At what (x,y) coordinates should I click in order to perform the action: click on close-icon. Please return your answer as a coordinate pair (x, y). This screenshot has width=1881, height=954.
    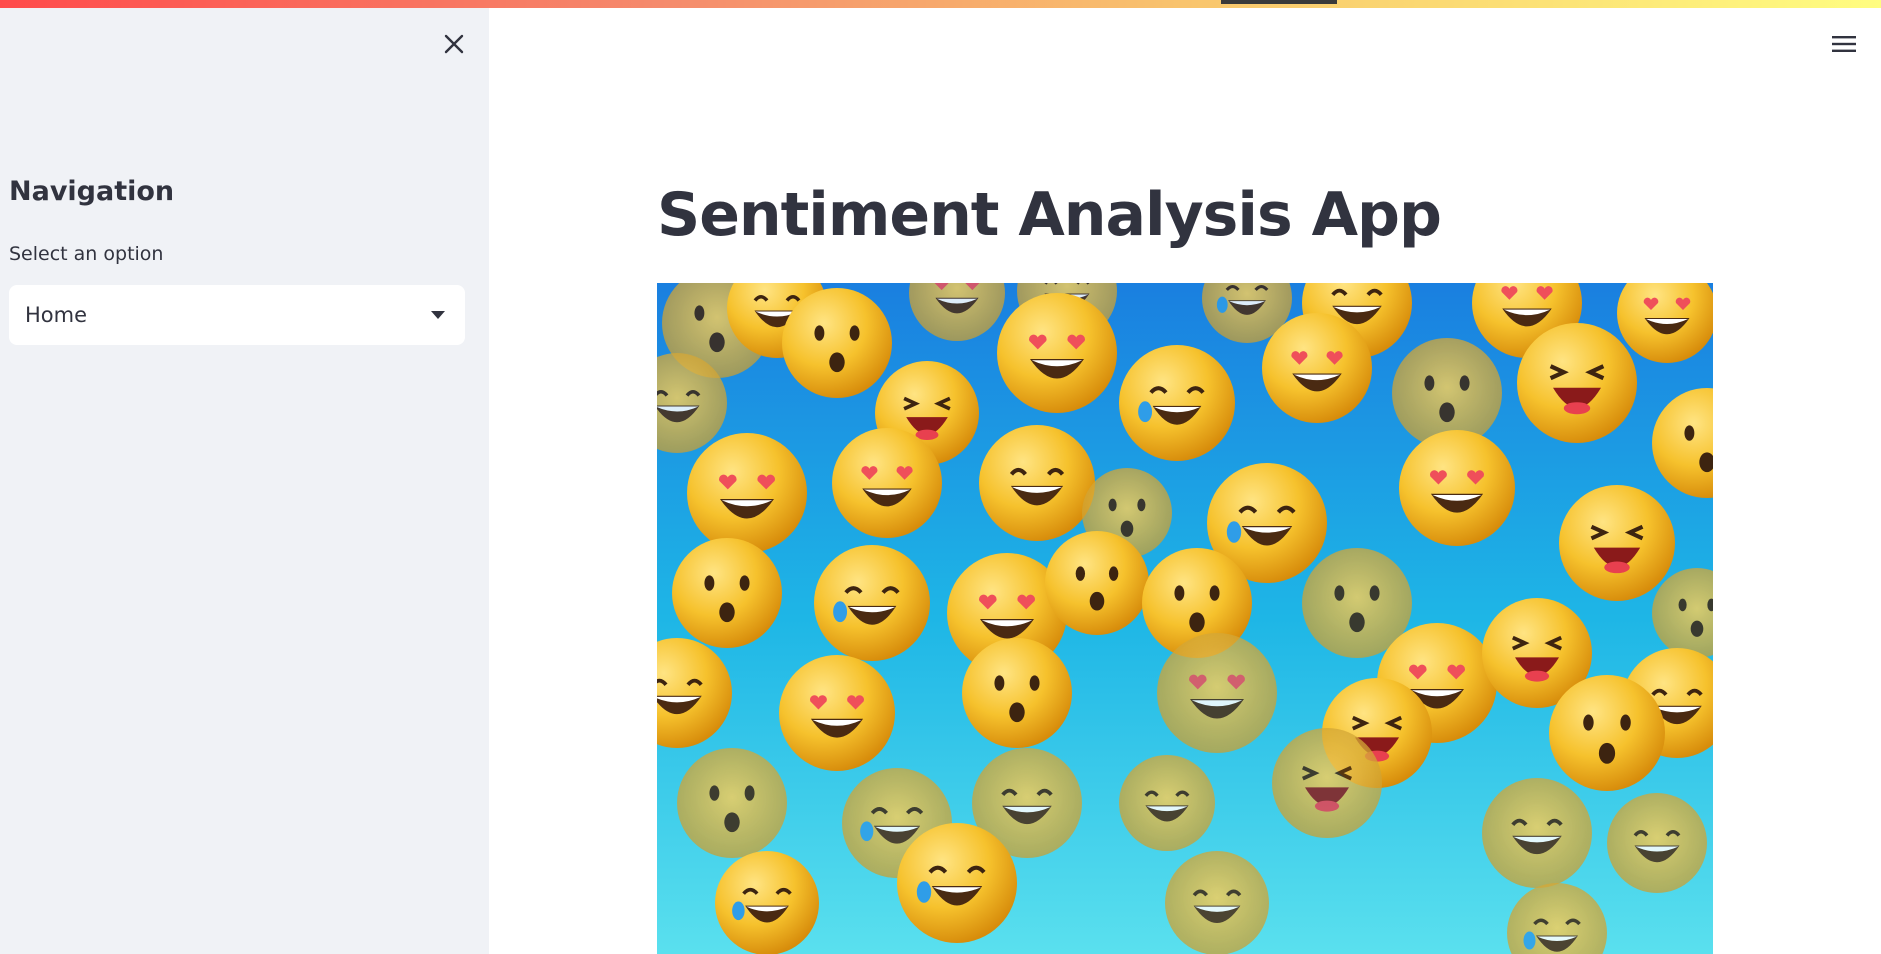
    Looking at the image, I should click on (454, 44).